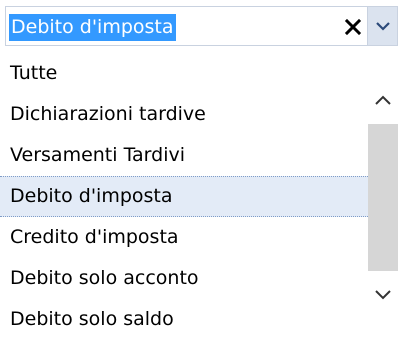 This screenshot has height=342, width=398. I want to click on combo-input-value: Debito d'imposta, so click(92, 27).